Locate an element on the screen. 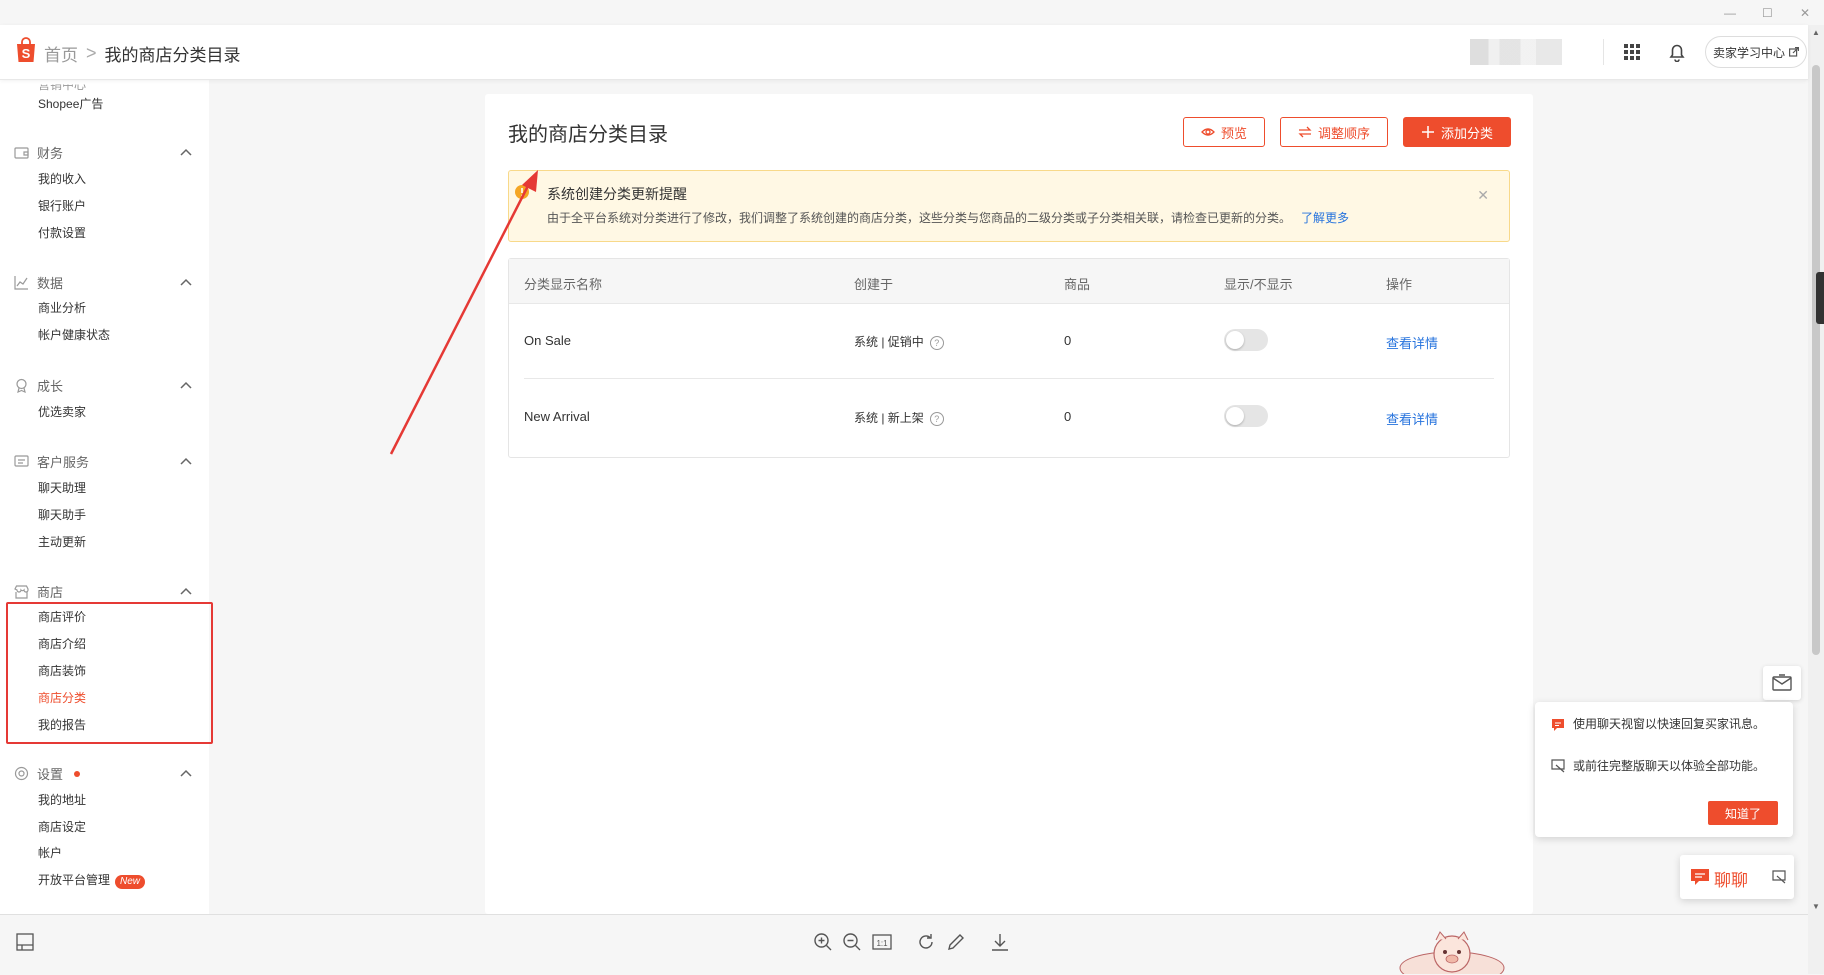 Image resolution: width=1824 pixels, height=975 pixels. rotate-icon is located at coordinates (926, 942).